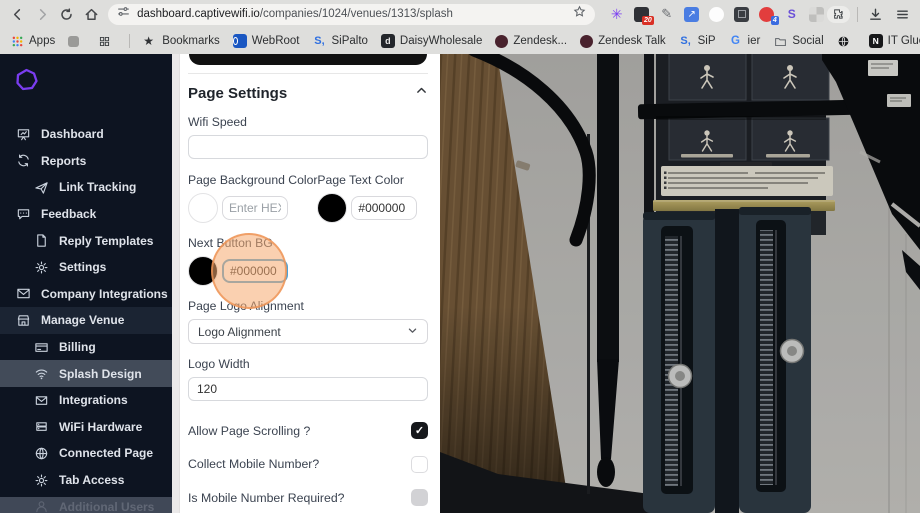 Image resolution: width=920 pixels, height=513 pixels. Describe the element at coordinates (412, 332) in the screenshot. I see `chevron-down-icon` at that location.